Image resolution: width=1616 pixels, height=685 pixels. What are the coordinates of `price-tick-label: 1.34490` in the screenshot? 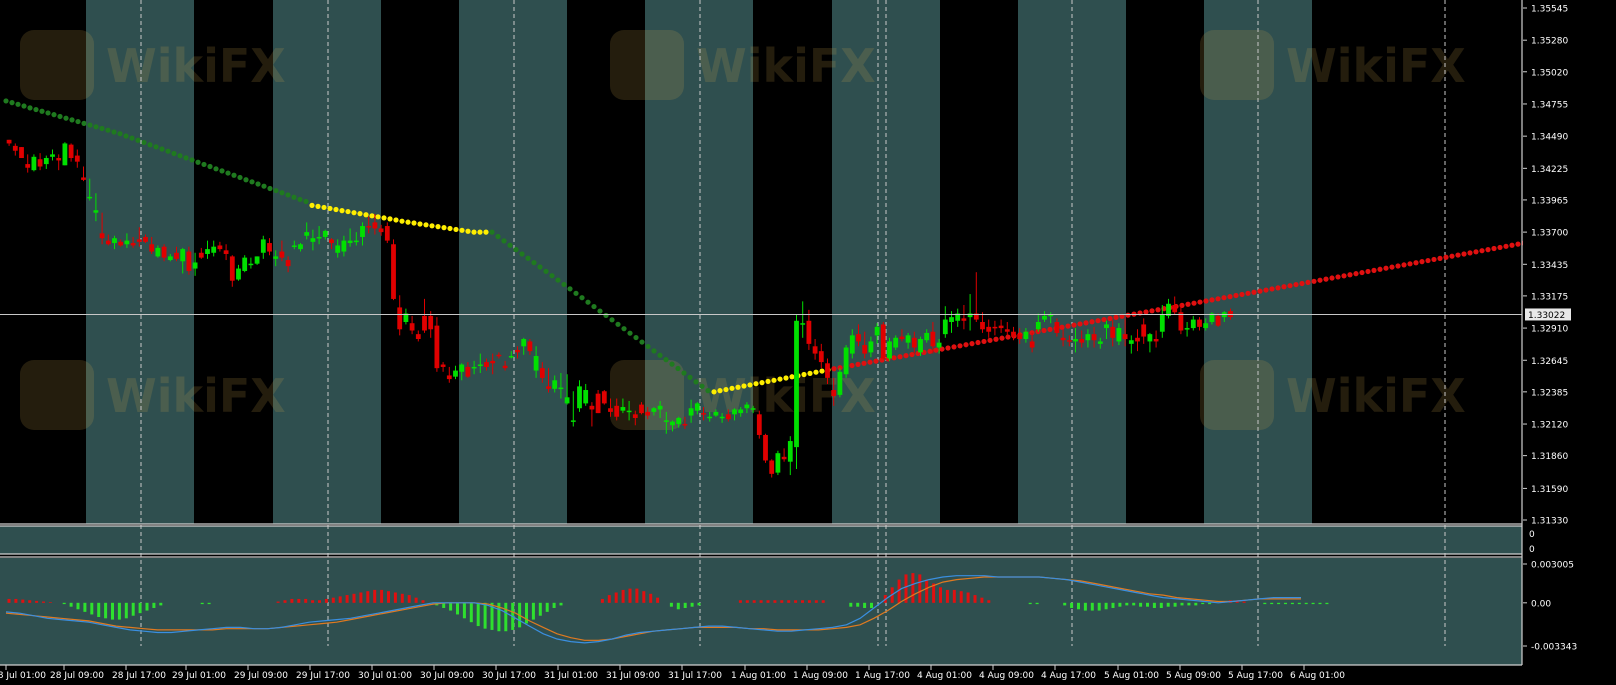 It's located at (1549, 138).